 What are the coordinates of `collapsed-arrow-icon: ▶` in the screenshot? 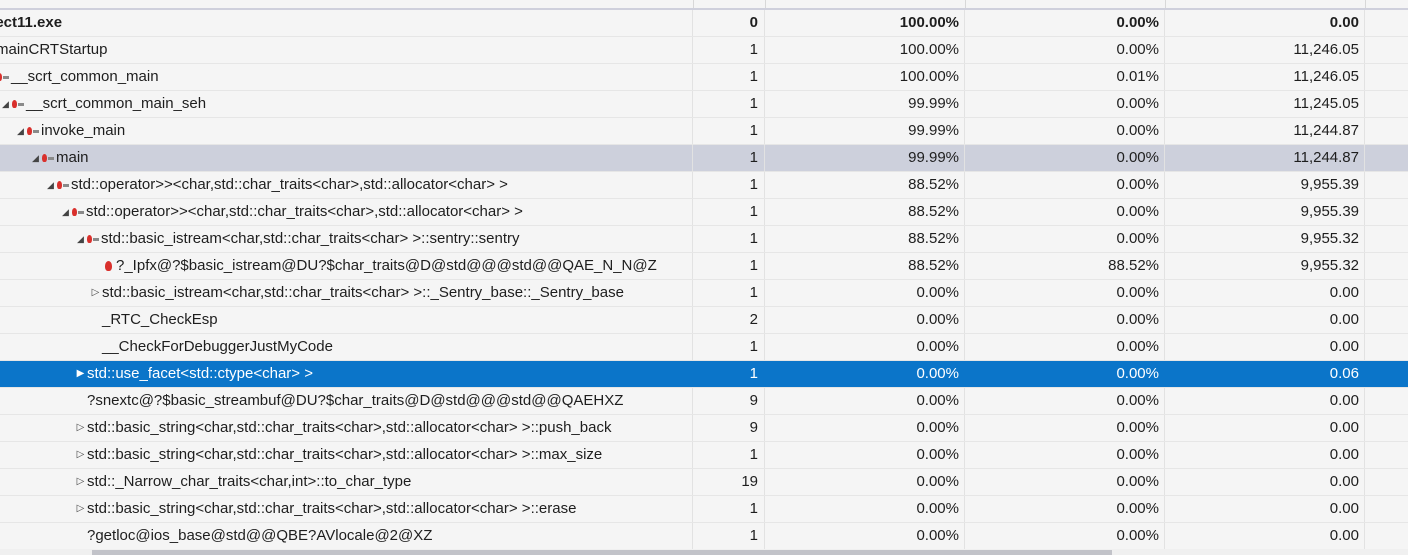 It's located at (80, 374).